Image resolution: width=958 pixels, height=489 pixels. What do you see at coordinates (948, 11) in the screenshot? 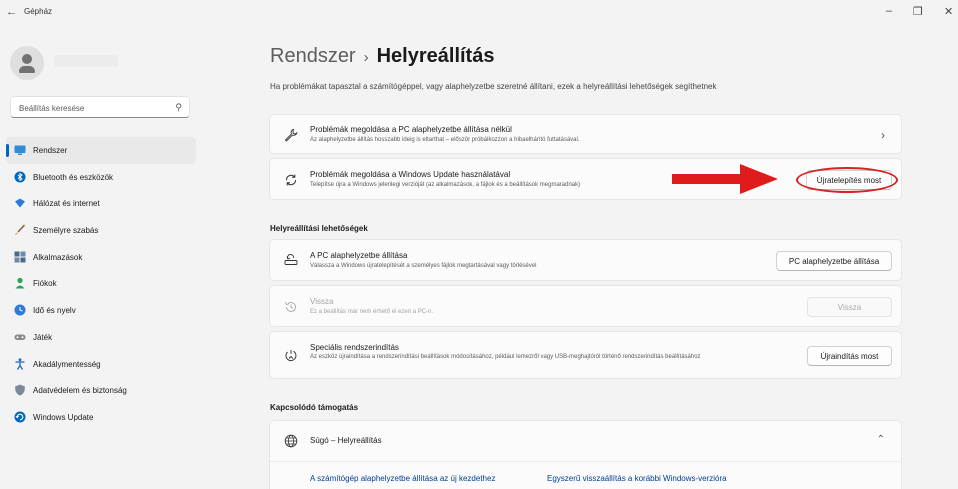
I see `close-button: ✕` at bounding box center [948, 11].